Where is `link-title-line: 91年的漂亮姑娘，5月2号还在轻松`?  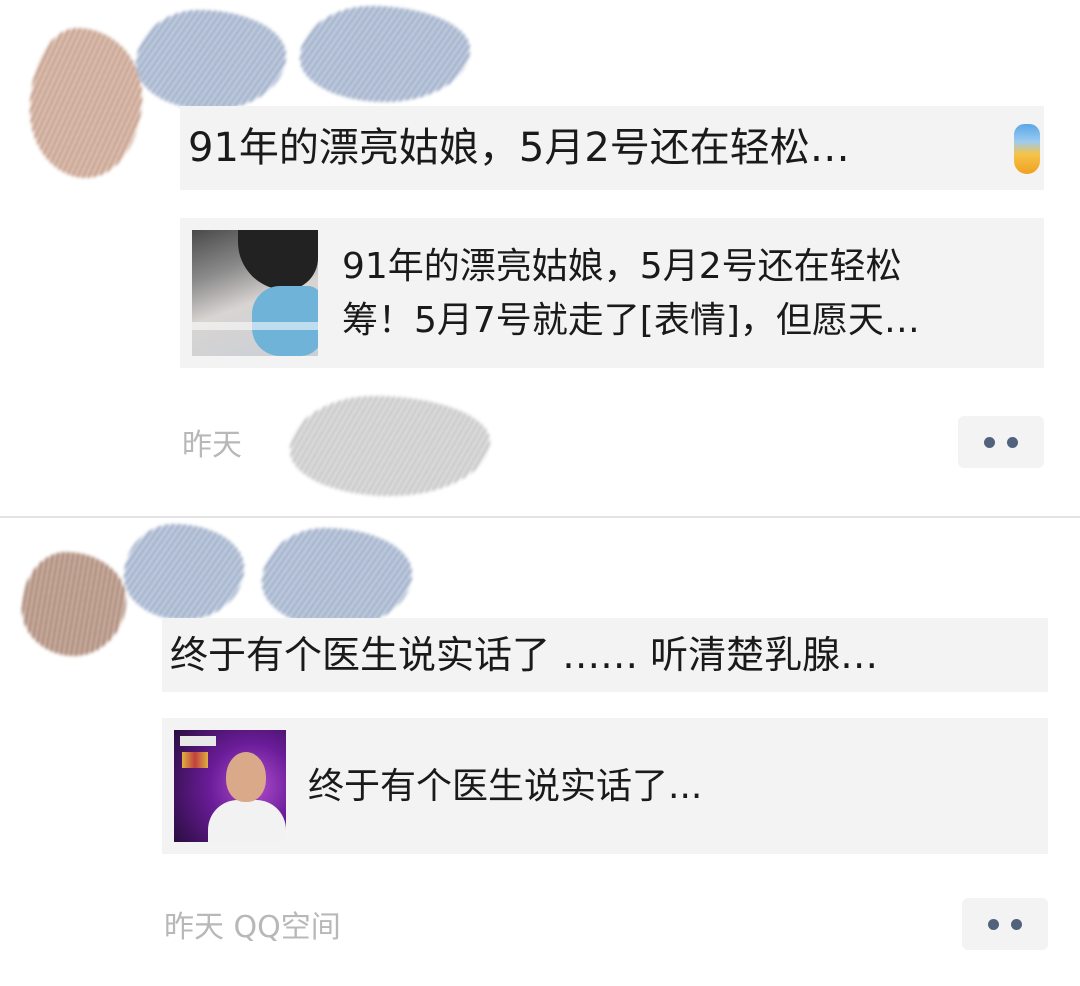 link-title-line: 91年的漂亮姑娘，5月2号还在轻松 is located at coordinates (622, 266).